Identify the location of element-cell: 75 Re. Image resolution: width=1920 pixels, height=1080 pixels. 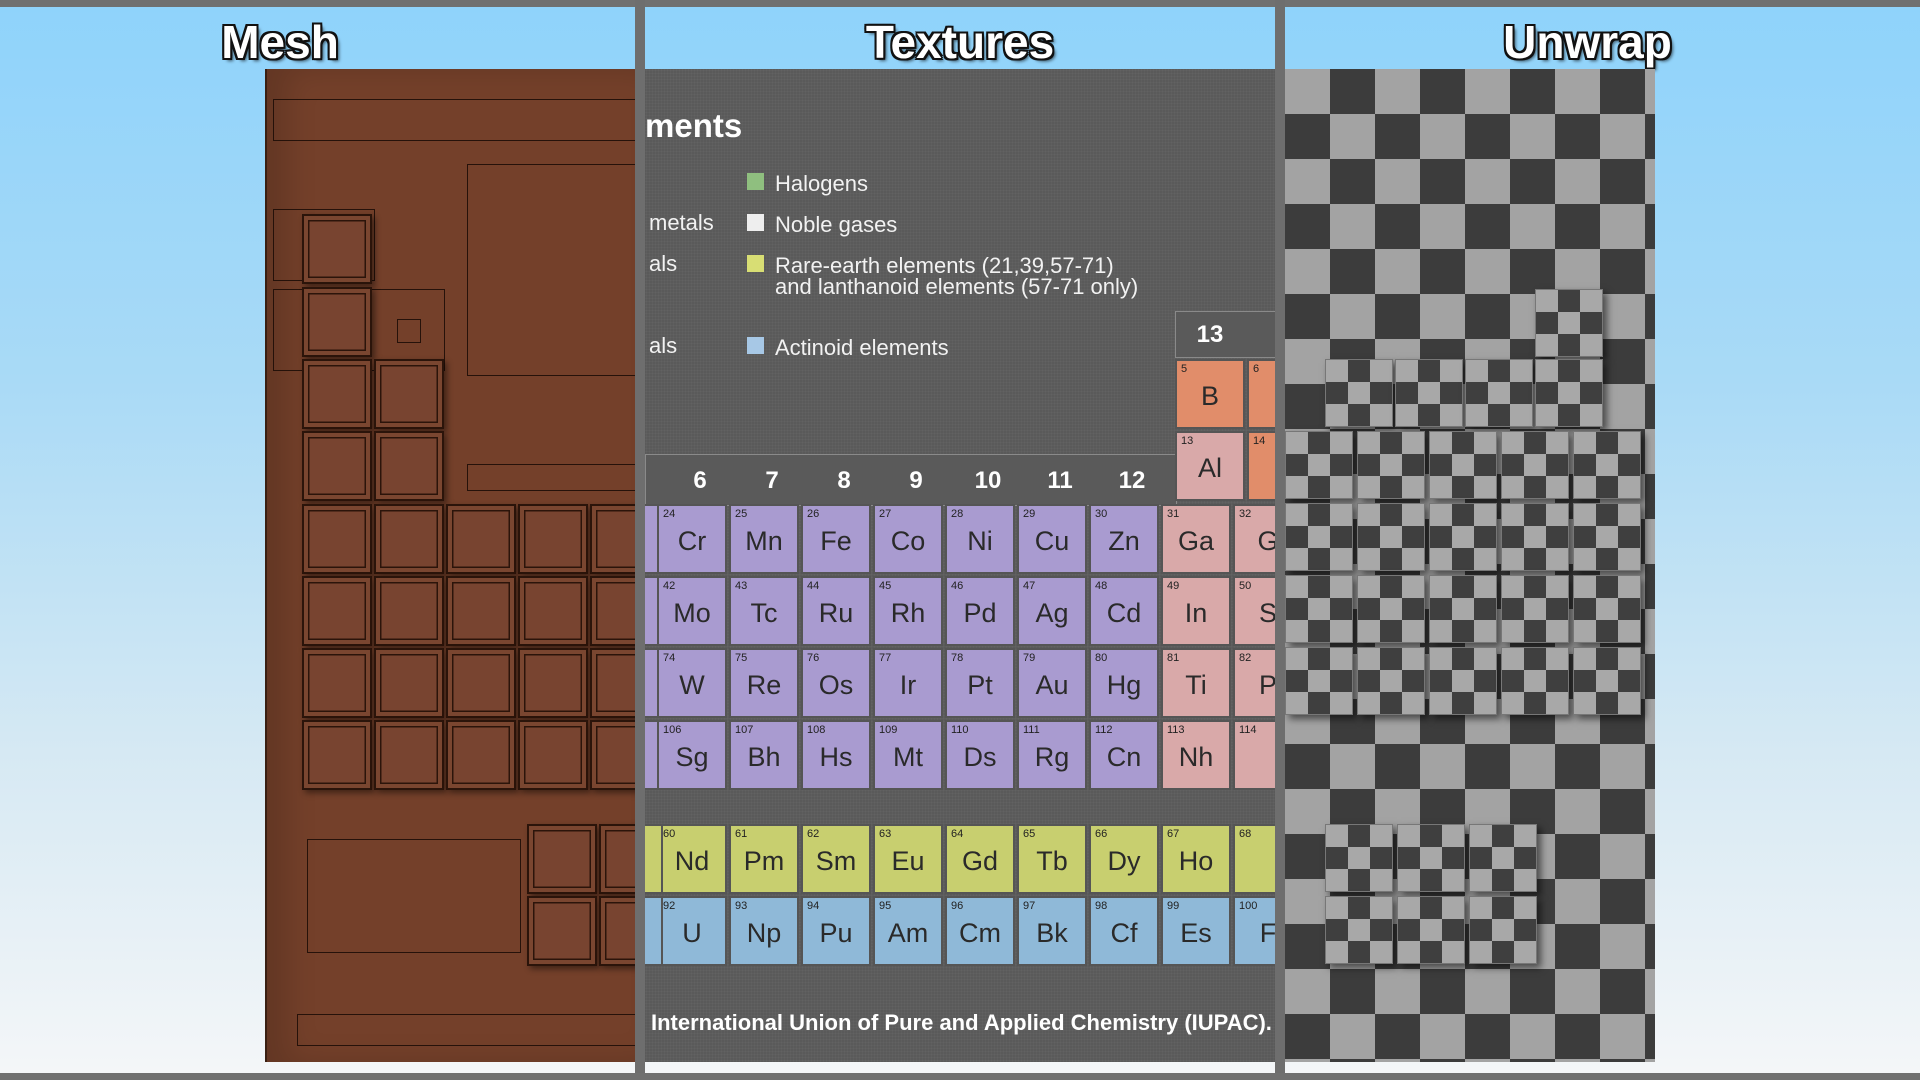
(764, 683).